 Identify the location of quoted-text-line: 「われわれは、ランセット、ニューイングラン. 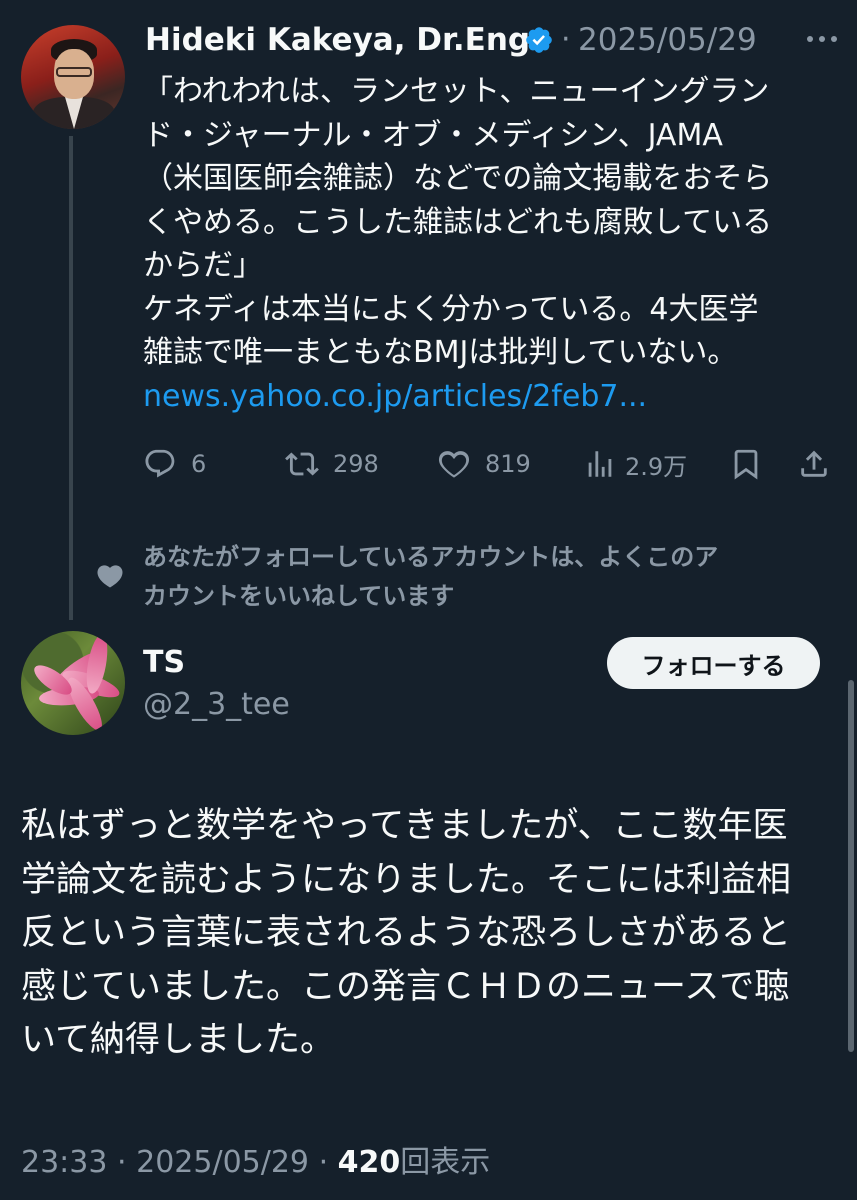
(456, 91).